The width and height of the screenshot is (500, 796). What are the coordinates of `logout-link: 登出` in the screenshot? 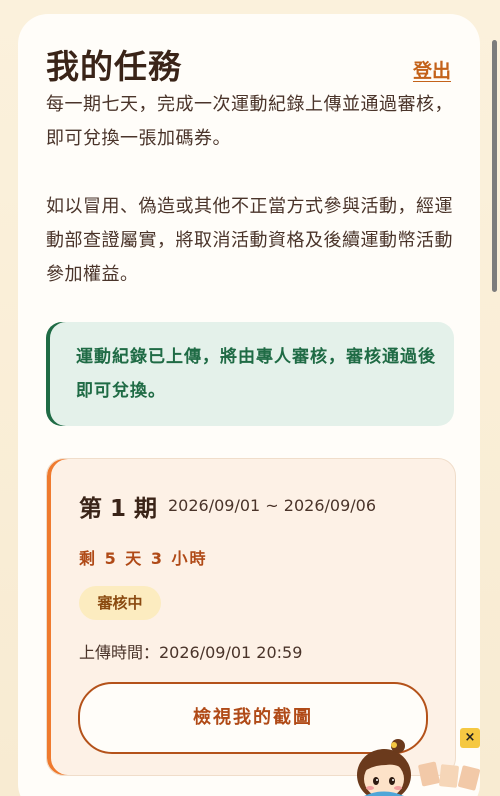 It's located at (432, 69).